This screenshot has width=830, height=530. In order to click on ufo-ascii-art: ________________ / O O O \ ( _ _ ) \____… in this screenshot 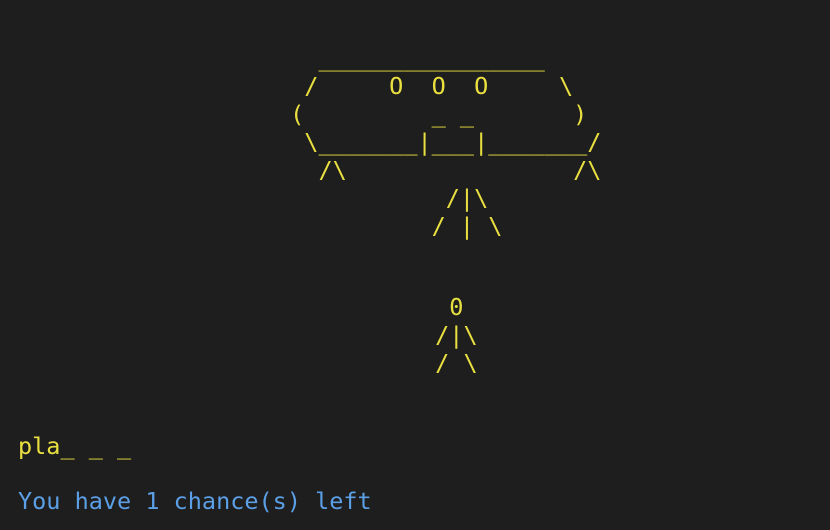, I will do `click(446, 142)`.